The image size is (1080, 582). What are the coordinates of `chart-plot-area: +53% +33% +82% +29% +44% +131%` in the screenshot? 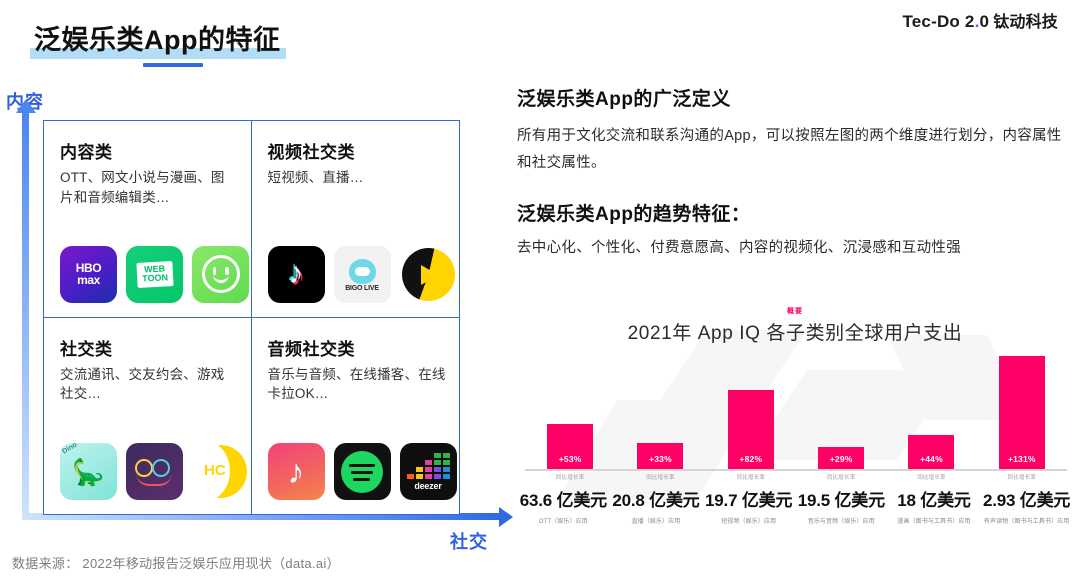 It's located at (796, 410).